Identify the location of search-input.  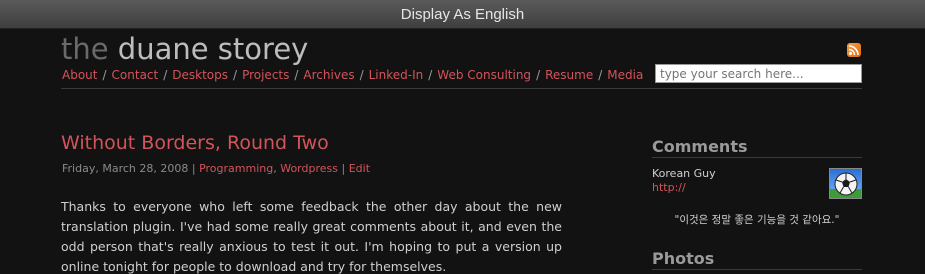
(758, 73).